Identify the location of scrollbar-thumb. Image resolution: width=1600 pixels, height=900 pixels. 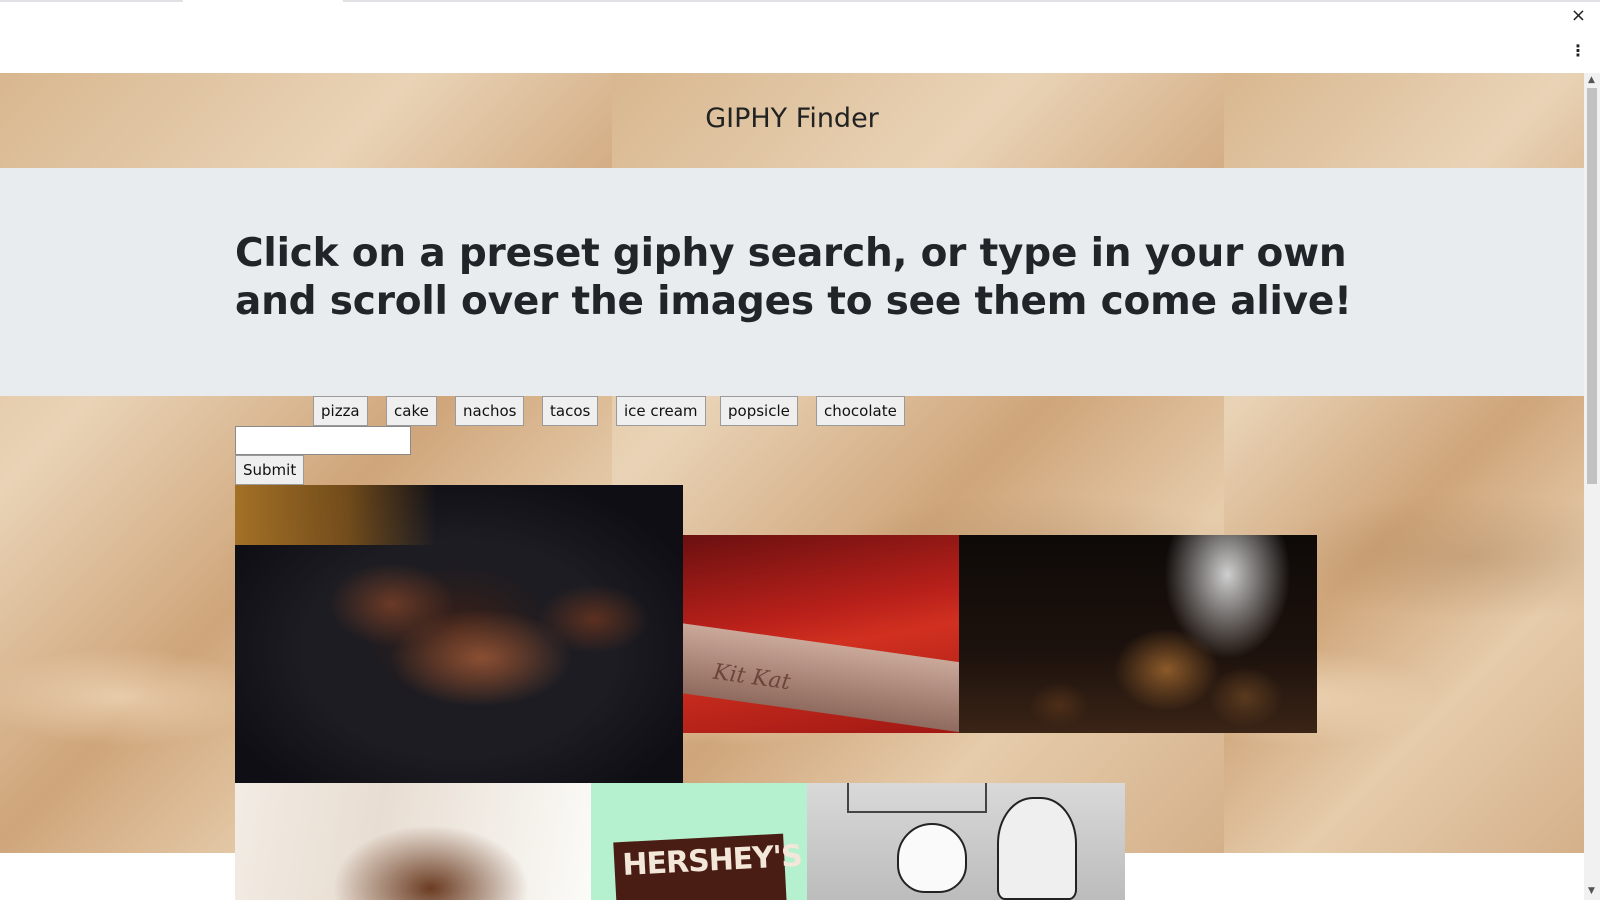
(1592, 286).